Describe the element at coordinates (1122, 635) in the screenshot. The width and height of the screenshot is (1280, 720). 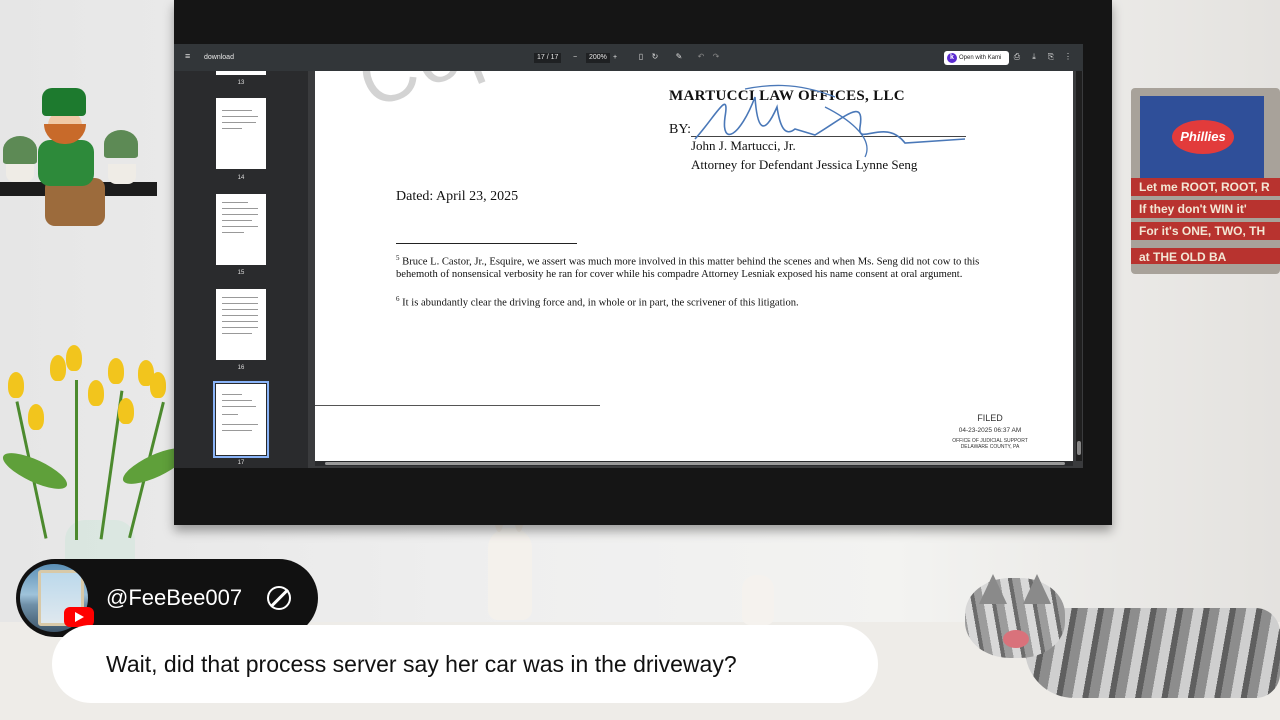
I see `tabby-cat` at that location.